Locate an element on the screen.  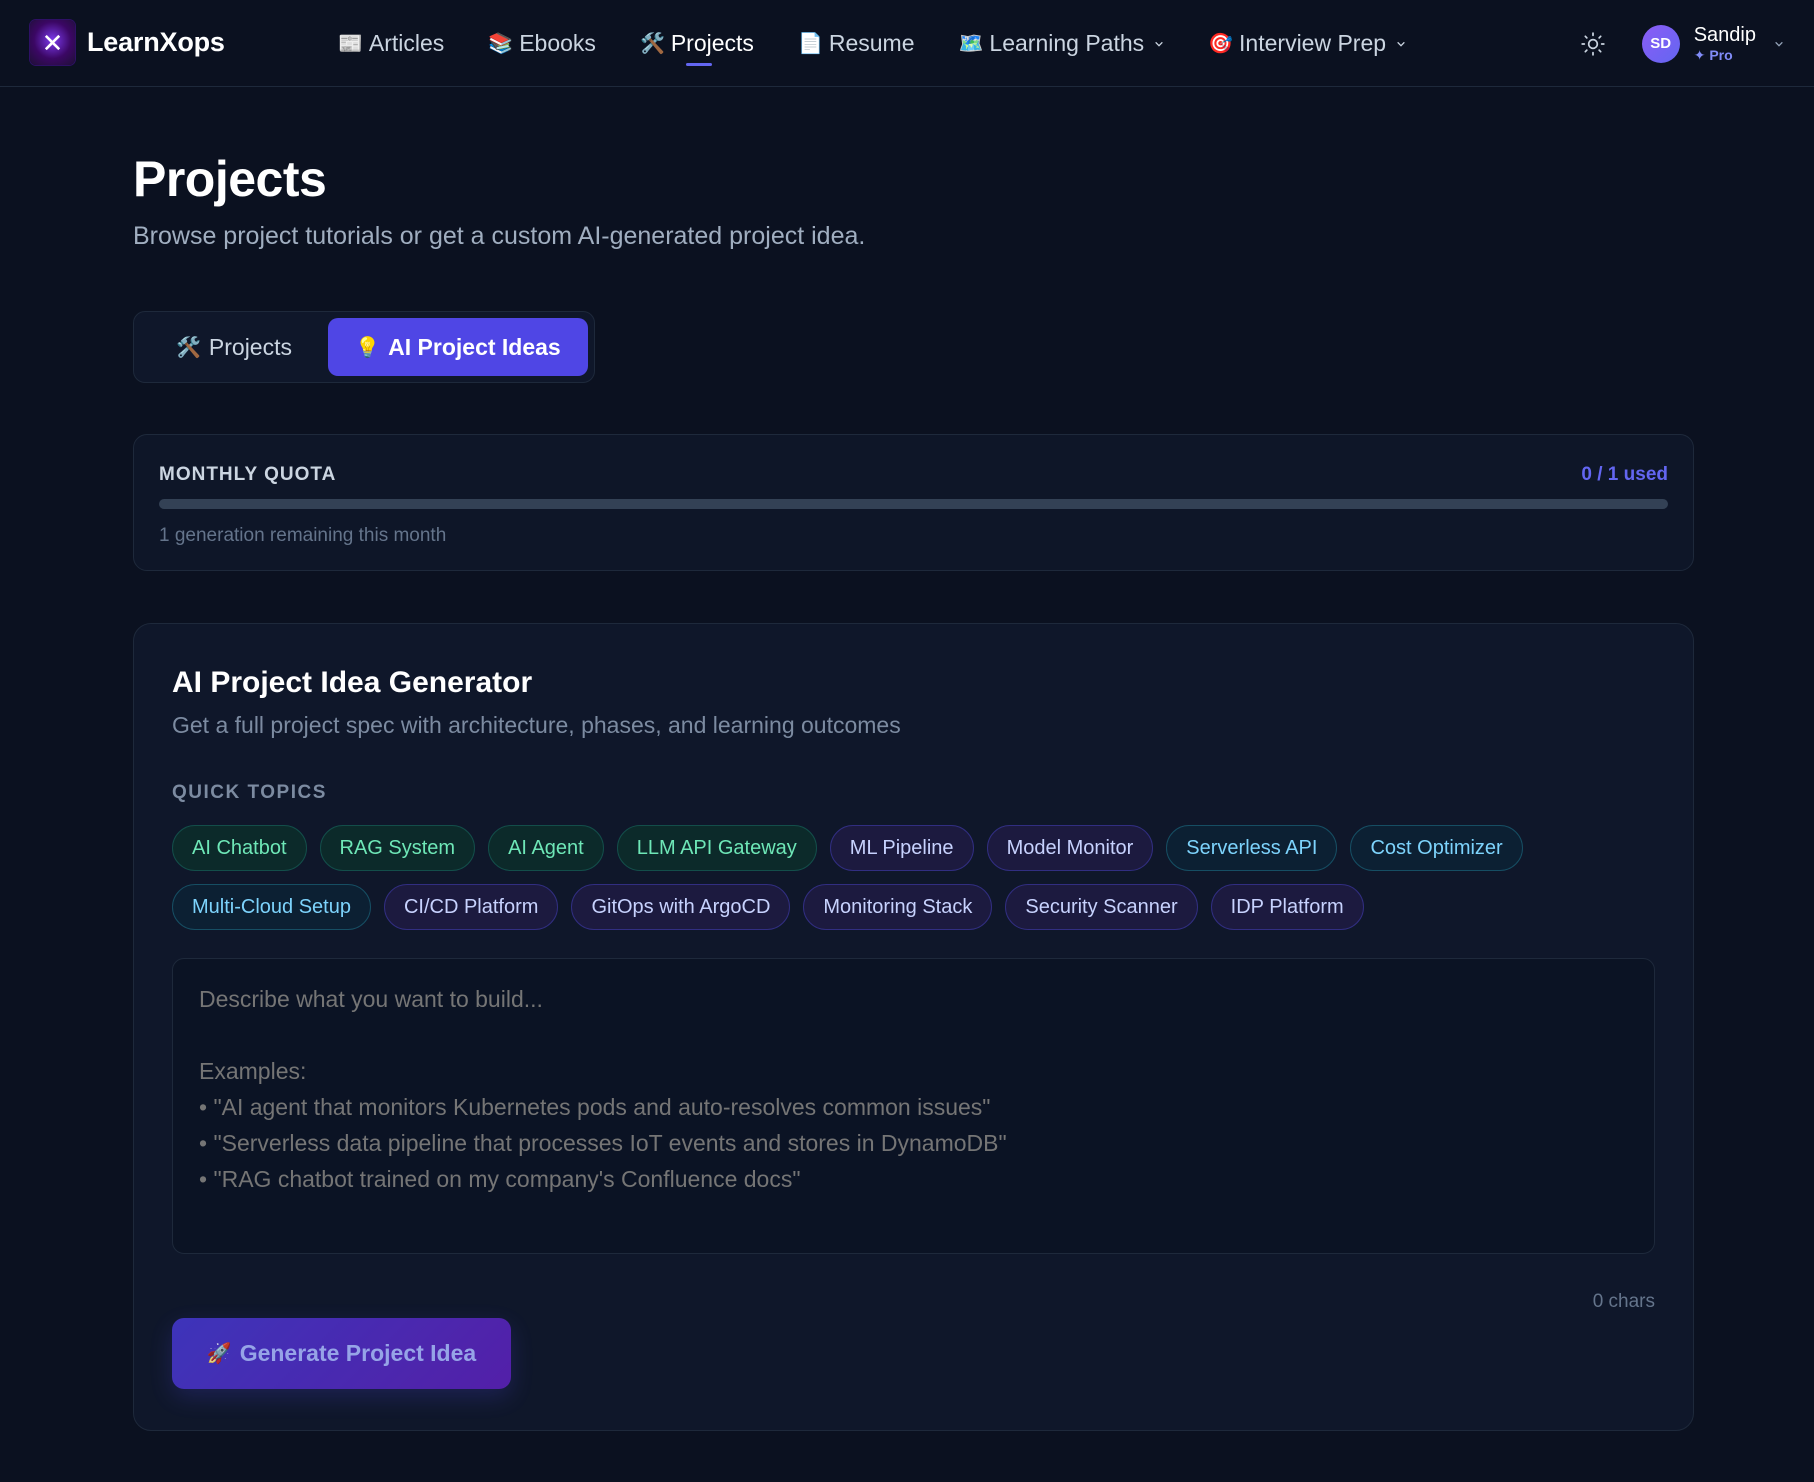
nav-interview-prep: 🎯 Interview Prep is located at coordinates (1307, 43).